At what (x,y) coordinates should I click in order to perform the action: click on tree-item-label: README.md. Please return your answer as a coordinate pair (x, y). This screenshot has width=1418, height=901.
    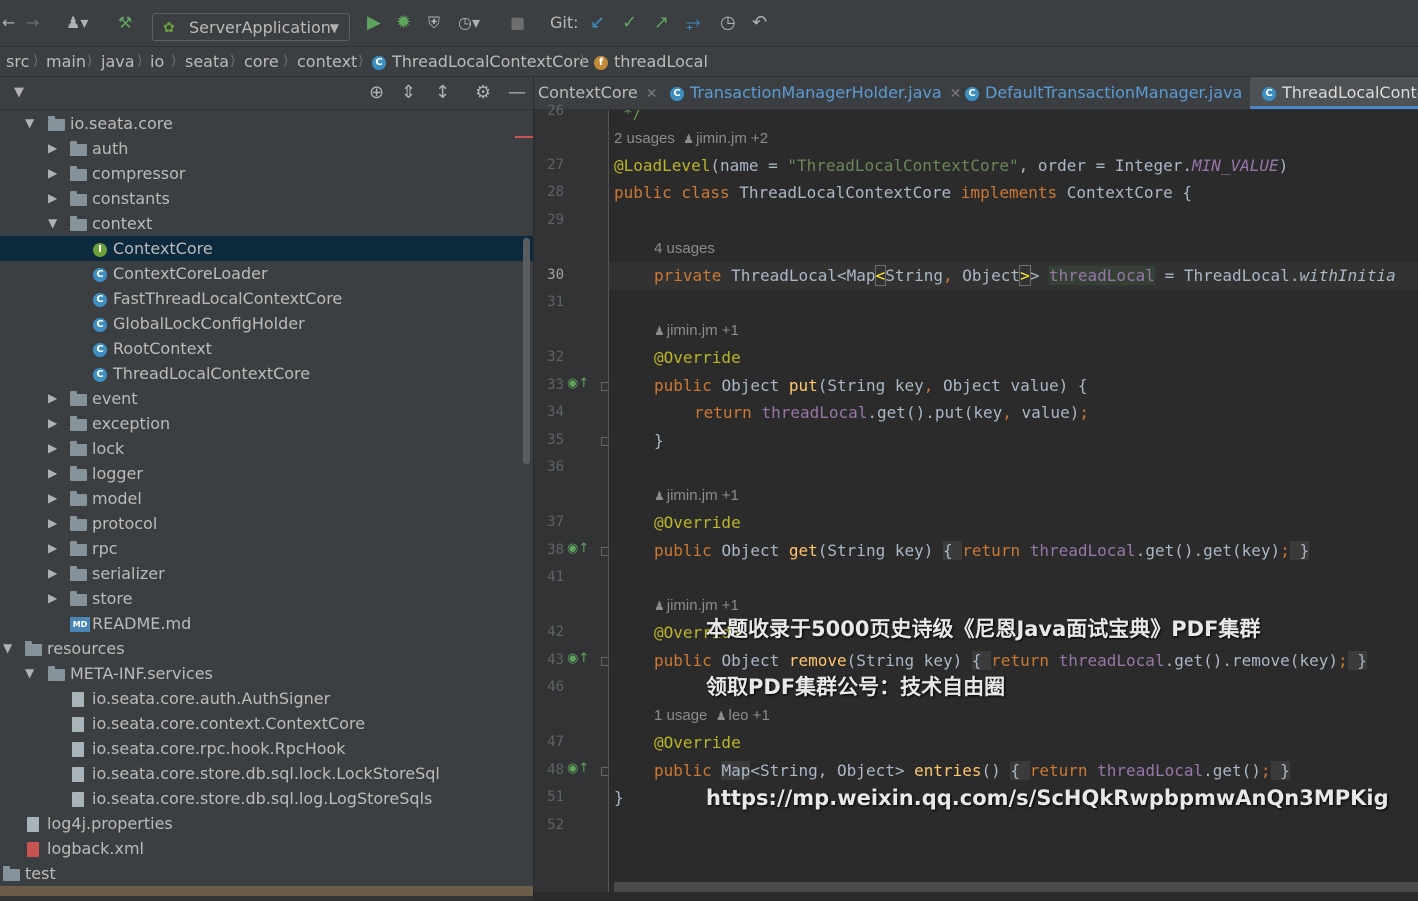
    Looking at the image, I should click on (142, 623).